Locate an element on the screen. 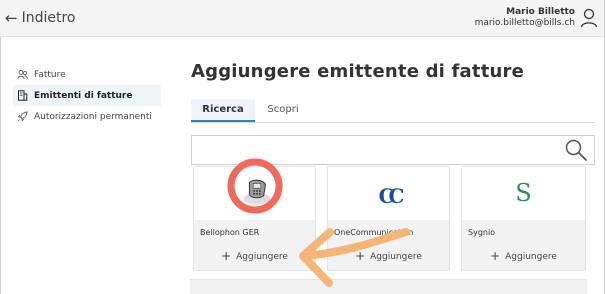 The image size is (605, 294). search-input is located at coordinates (393, 150).